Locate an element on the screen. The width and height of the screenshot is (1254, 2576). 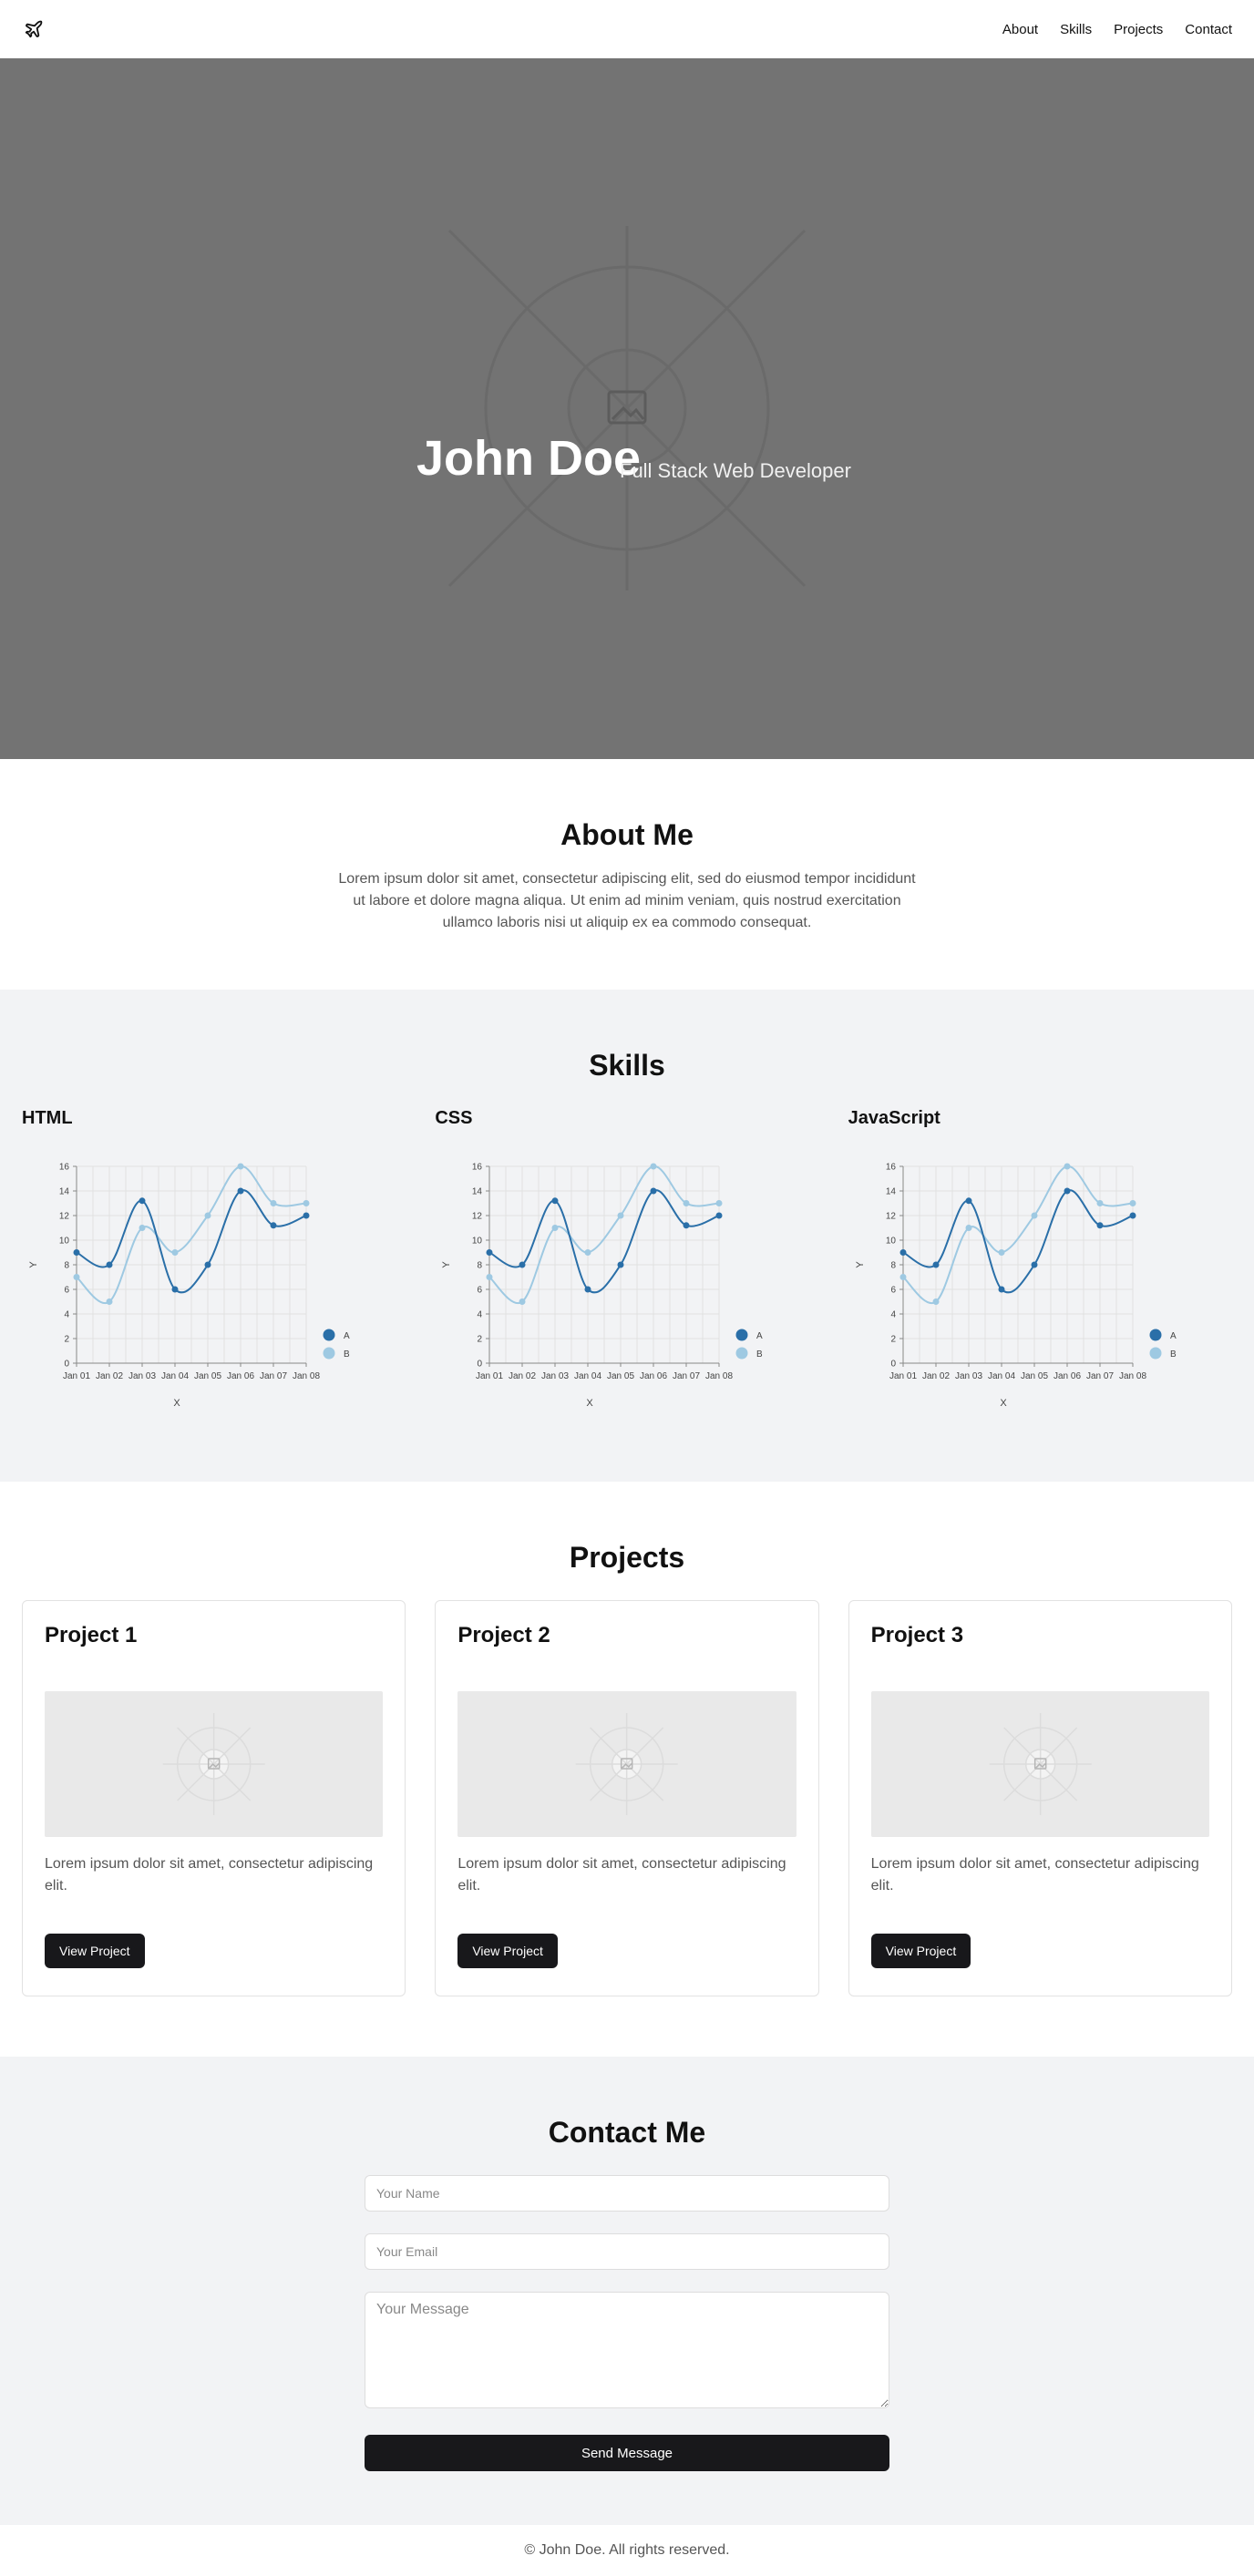
footer-copyright: © John Doe. All rights reserved. is located at coordinates (627, 2550).